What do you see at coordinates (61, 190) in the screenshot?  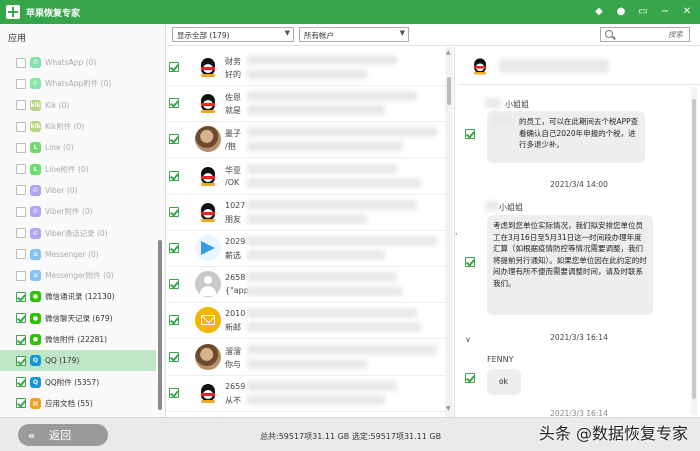 I see `sidebar-item-label: Viber (0)` at bounding box center [61, 190].